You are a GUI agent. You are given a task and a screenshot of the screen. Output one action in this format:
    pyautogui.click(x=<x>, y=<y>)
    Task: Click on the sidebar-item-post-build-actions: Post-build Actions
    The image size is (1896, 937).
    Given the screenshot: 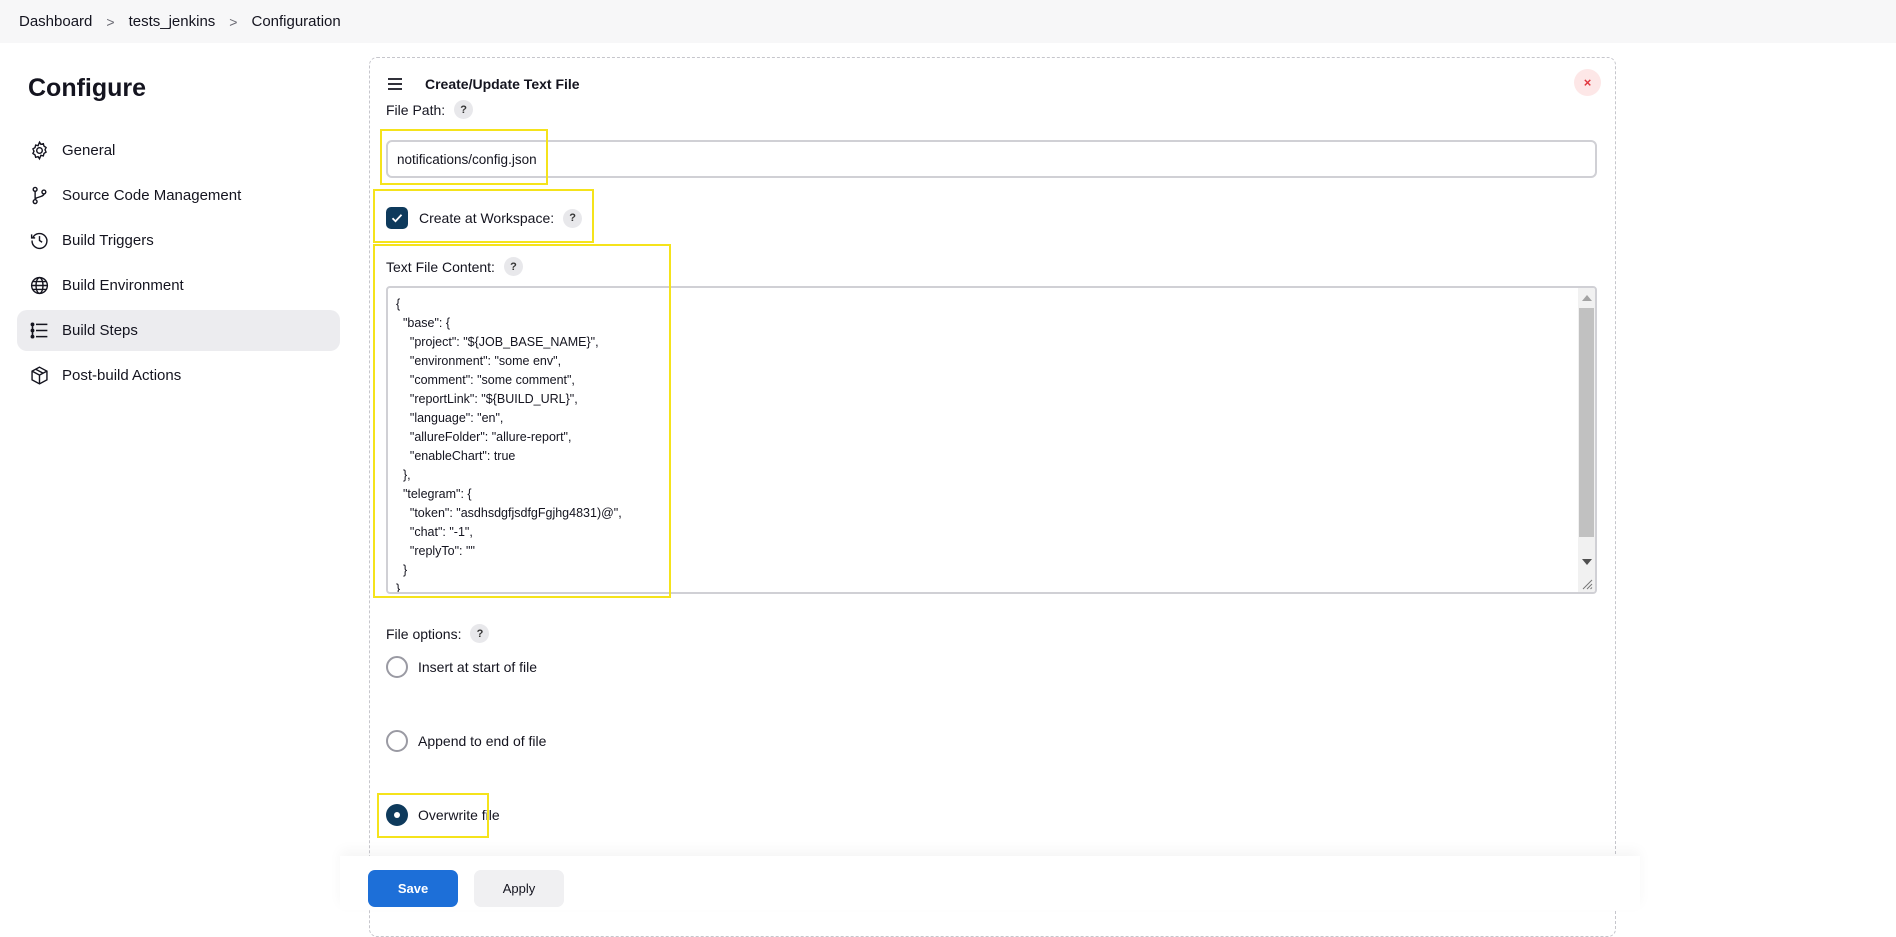 What is the action you would take?
    pyautogui.click(x=178, y=375)
    